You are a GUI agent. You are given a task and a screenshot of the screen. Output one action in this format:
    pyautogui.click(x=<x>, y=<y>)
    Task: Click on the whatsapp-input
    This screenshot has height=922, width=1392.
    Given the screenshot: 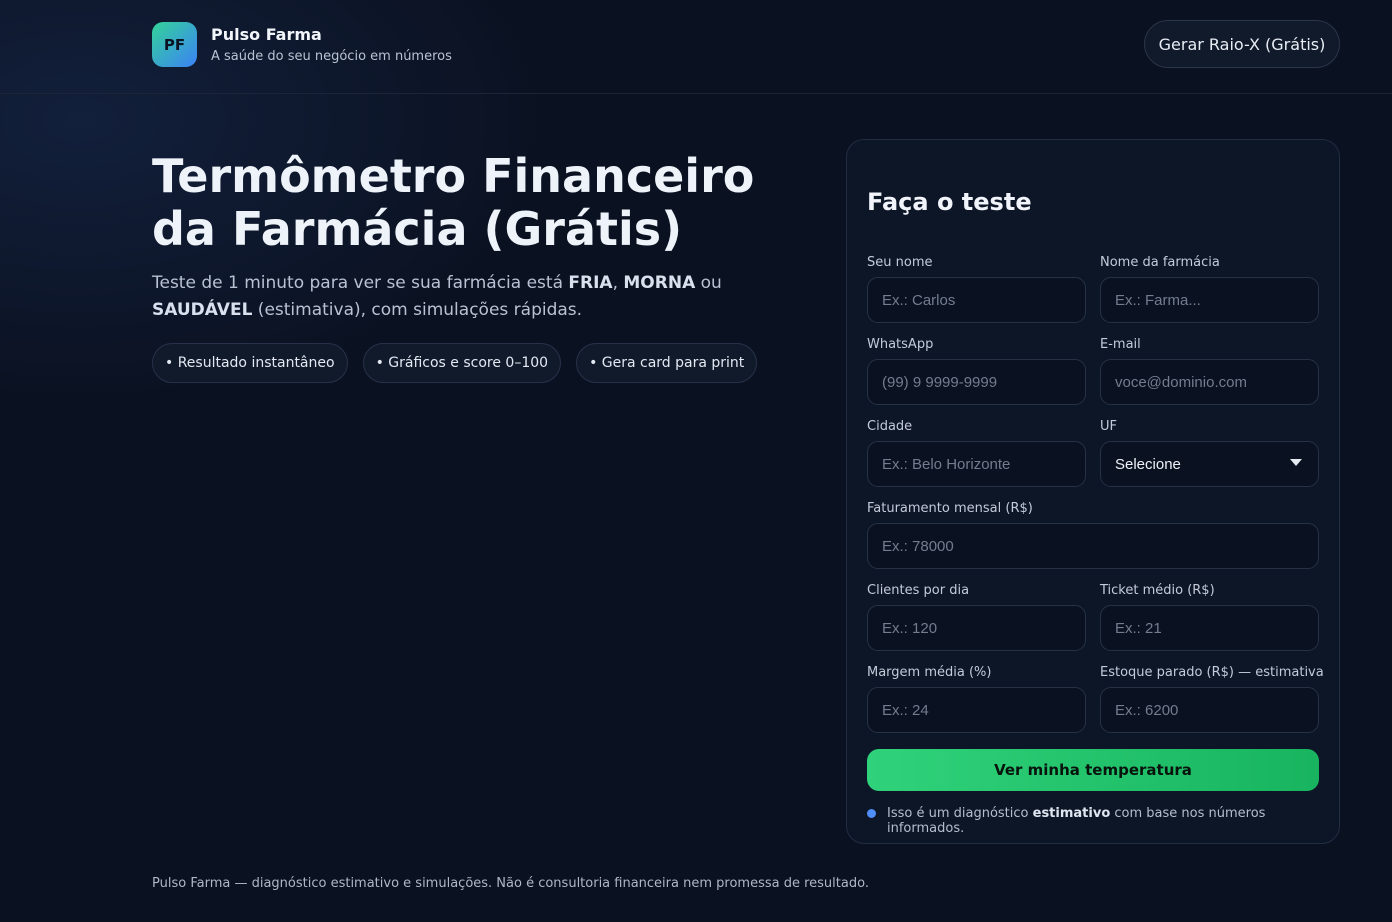 What is the action you would take?
    pyautogui.click(x=976, y=382)
    